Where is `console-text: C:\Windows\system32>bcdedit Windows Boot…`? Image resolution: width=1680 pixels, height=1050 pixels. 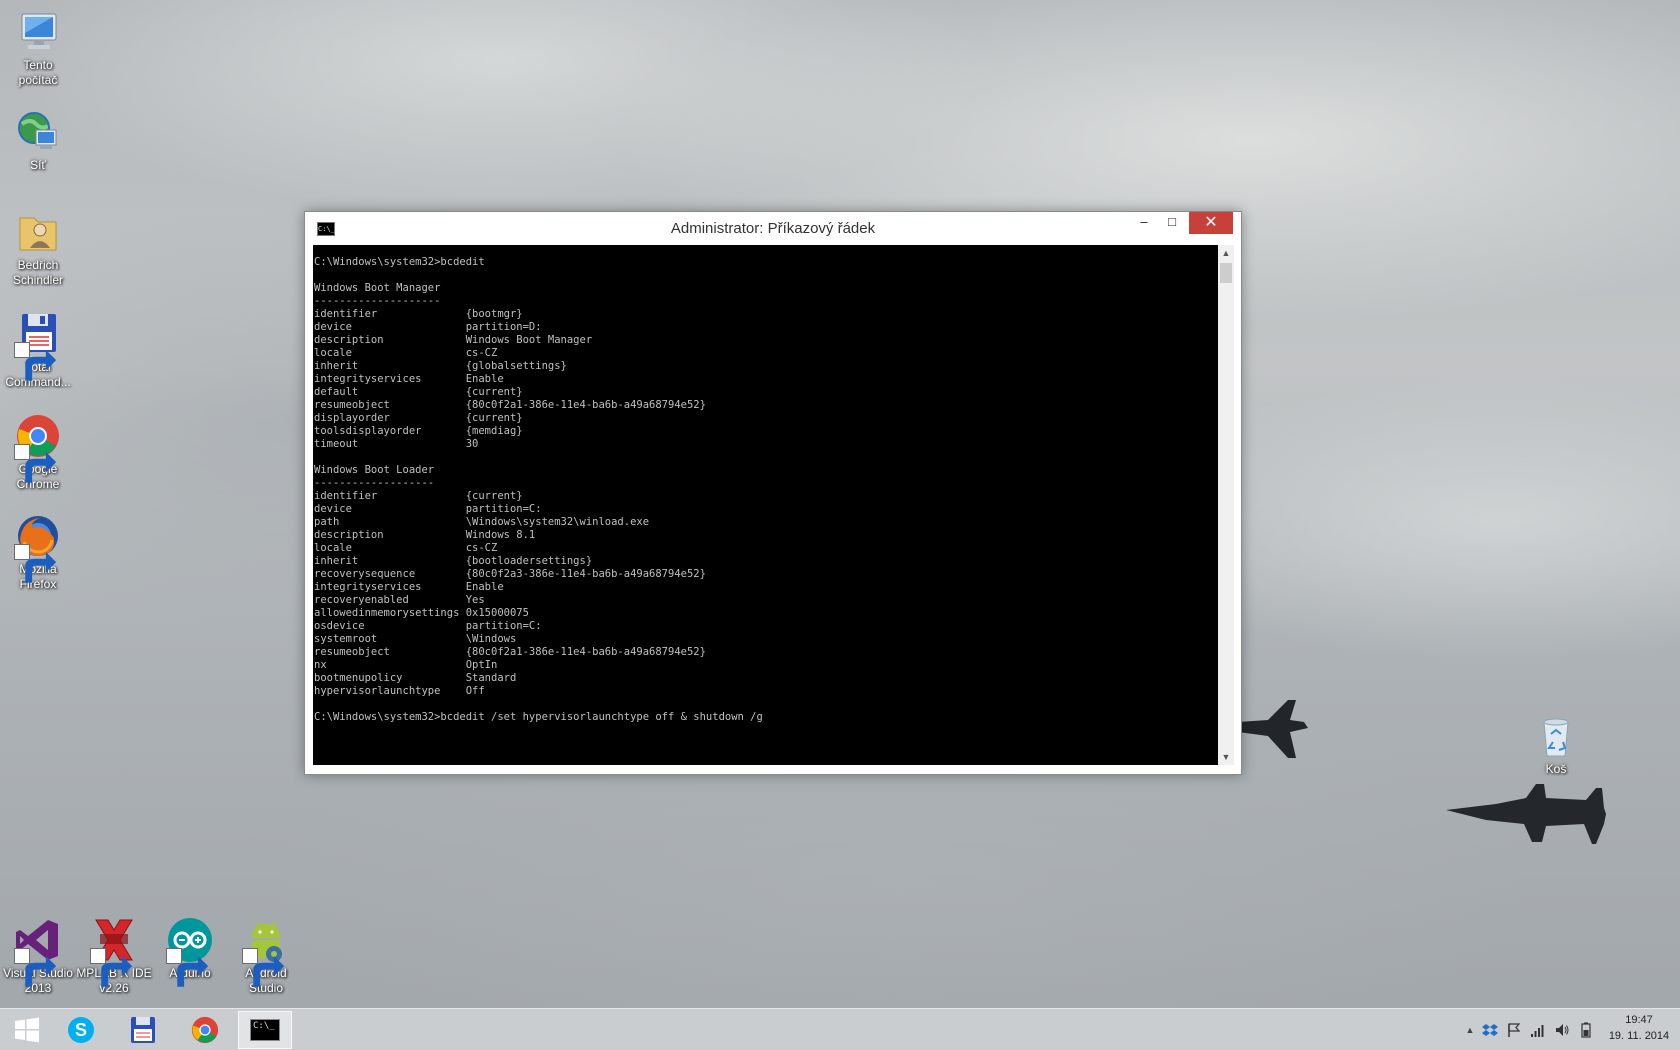
console-text: C:\Windows\system32>bcdedit Windows Boot… is located at coordinates (538, 490).